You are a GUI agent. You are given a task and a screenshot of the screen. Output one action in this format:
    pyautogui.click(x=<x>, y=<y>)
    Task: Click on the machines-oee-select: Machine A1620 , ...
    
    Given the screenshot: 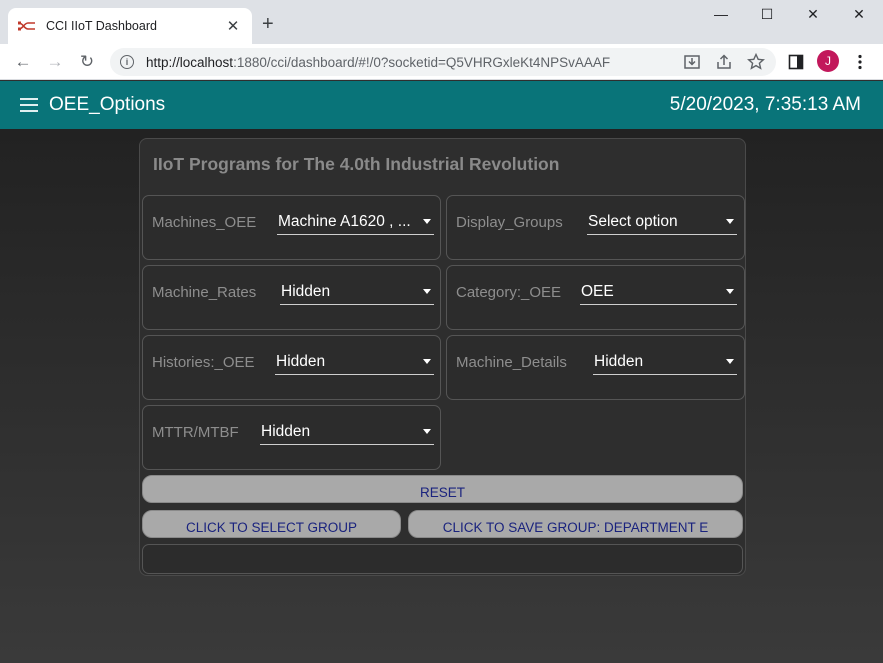 What is the action you would take?
    pyautogui.click(x=355, y=223)
    